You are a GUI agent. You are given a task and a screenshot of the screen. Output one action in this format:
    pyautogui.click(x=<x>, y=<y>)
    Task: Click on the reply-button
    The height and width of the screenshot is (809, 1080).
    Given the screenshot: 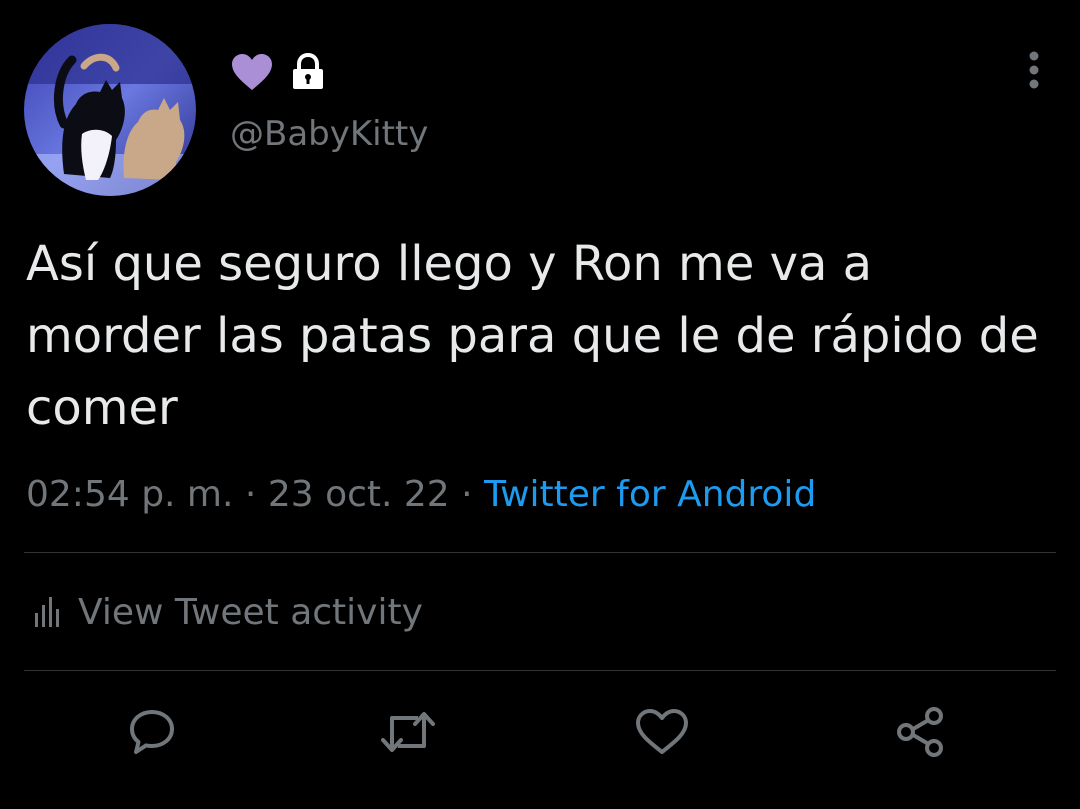 What is the action you would take?
    pyautogui.click(x=152, y=732)
    